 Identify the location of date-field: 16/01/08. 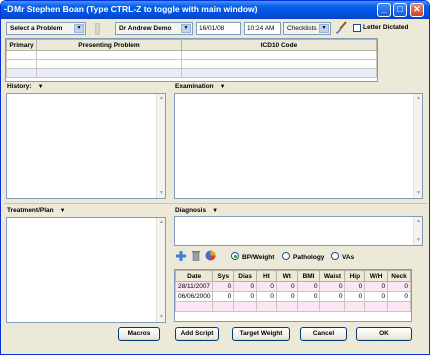
(218, 28).